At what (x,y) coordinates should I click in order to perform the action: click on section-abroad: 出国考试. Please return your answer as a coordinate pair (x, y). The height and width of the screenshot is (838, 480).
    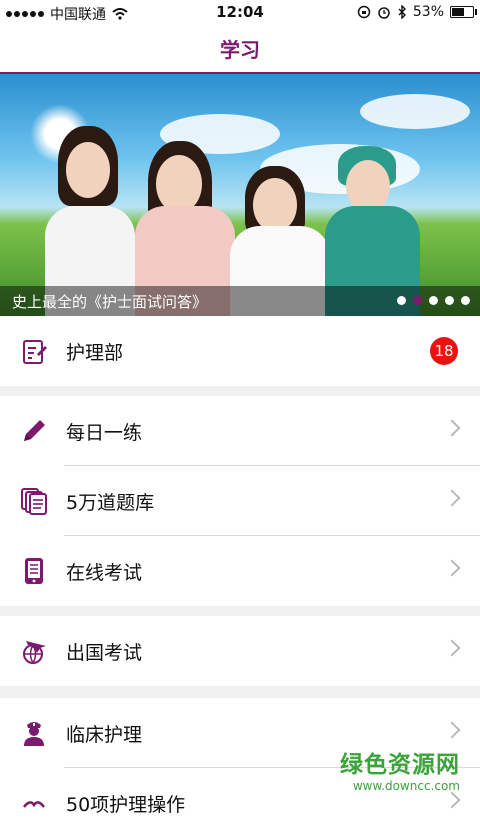
    Looking at the image, I should click on (240, 651).